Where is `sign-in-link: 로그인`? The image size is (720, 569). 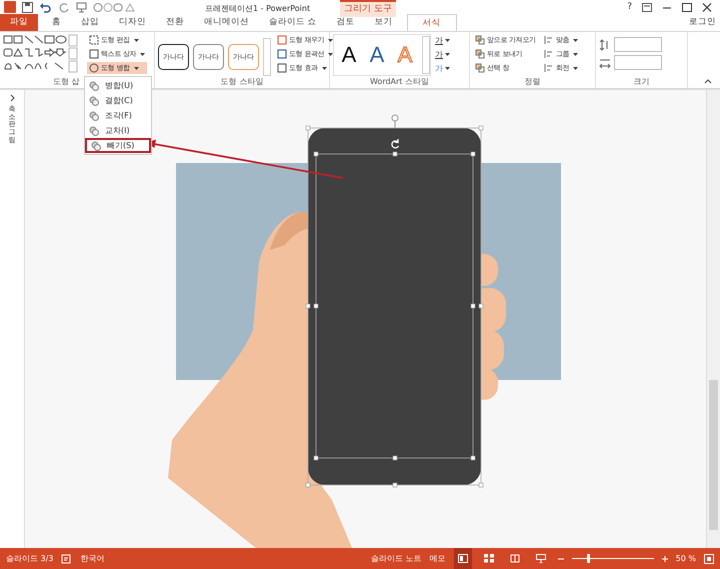
sign-in-link: 로그인 is located at coordinates (704, 22).